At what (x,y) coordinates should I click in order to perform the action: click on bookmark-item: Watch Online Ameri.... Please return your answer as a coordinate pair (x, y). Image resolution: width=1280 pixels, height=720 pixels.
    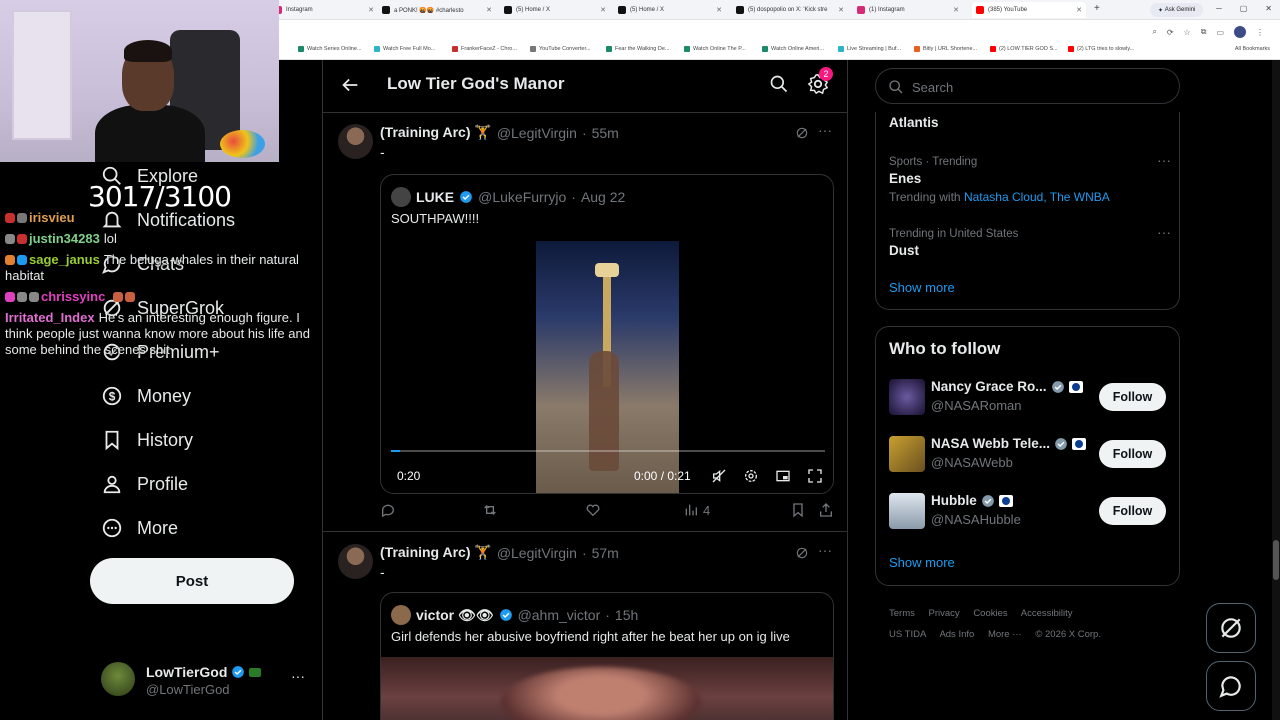
    Looking at the image, I should click on (793, 49).